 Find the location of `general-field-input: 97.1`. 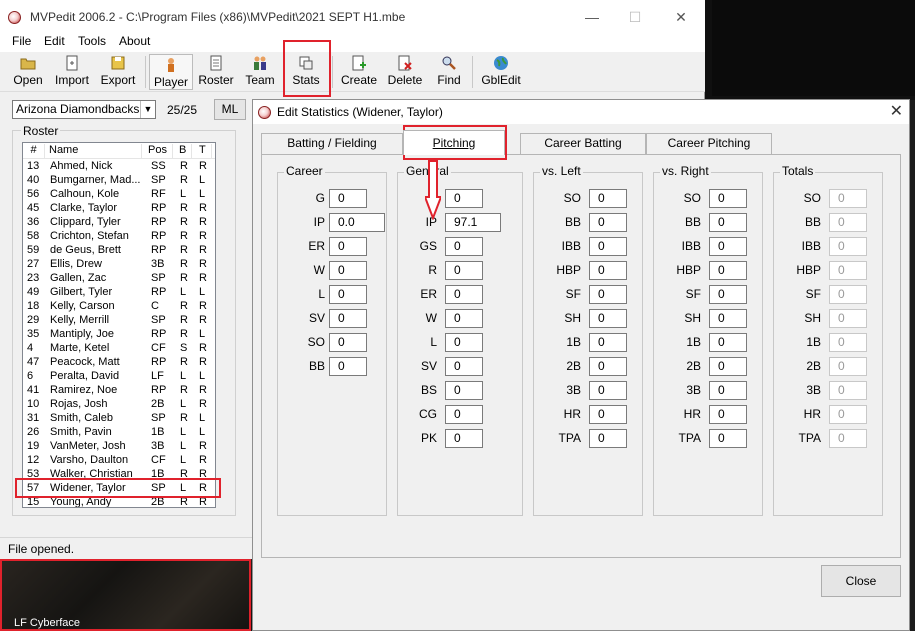

general-field-input: 97.1 is located at coordinates (473, 222).